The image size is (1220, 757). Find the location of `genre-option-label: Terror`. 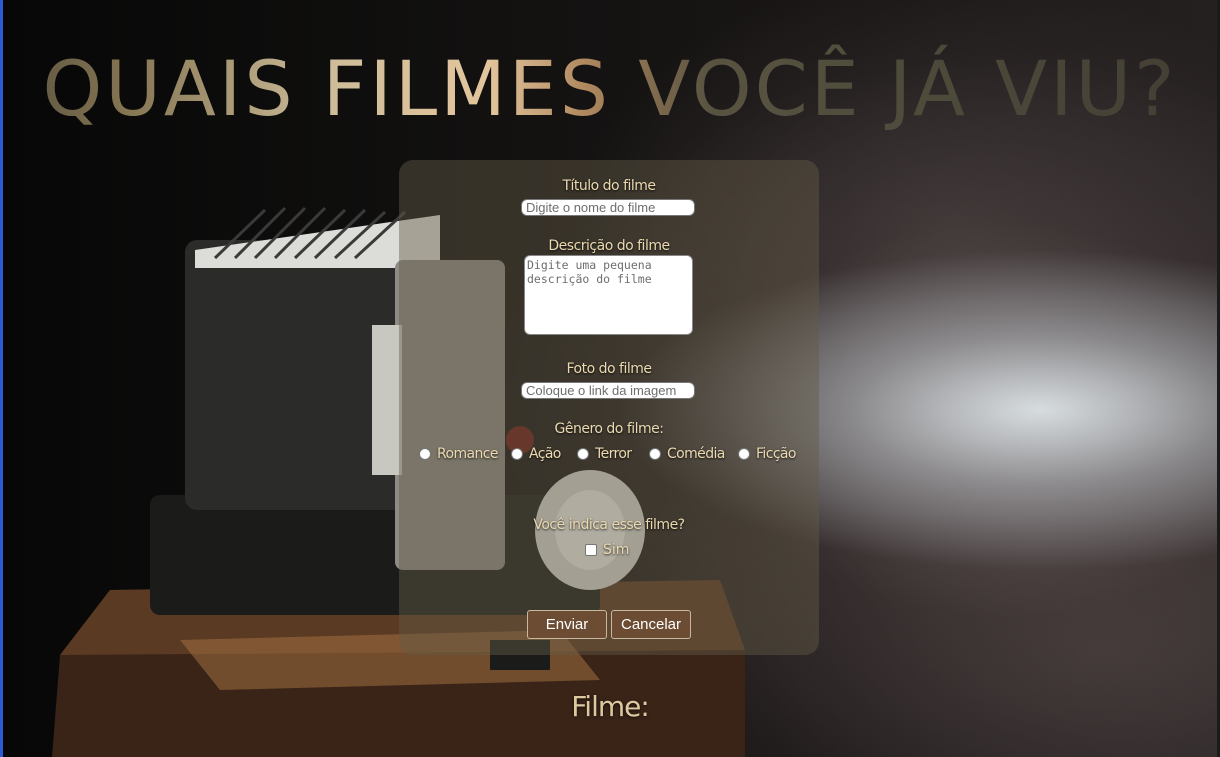

genre-option-label: Terror is located at coordinates (613, 454).